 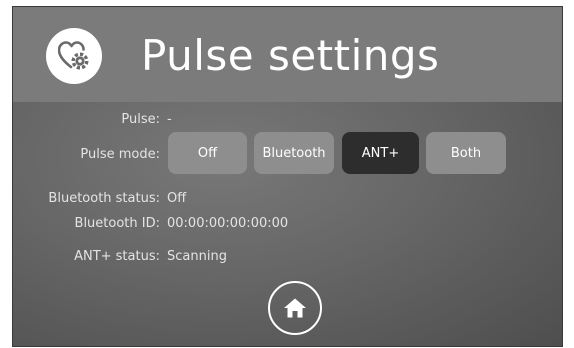 I want to click on pulse-mode-bluetooth-label: Bluetooth, so click(x=294, y=153).